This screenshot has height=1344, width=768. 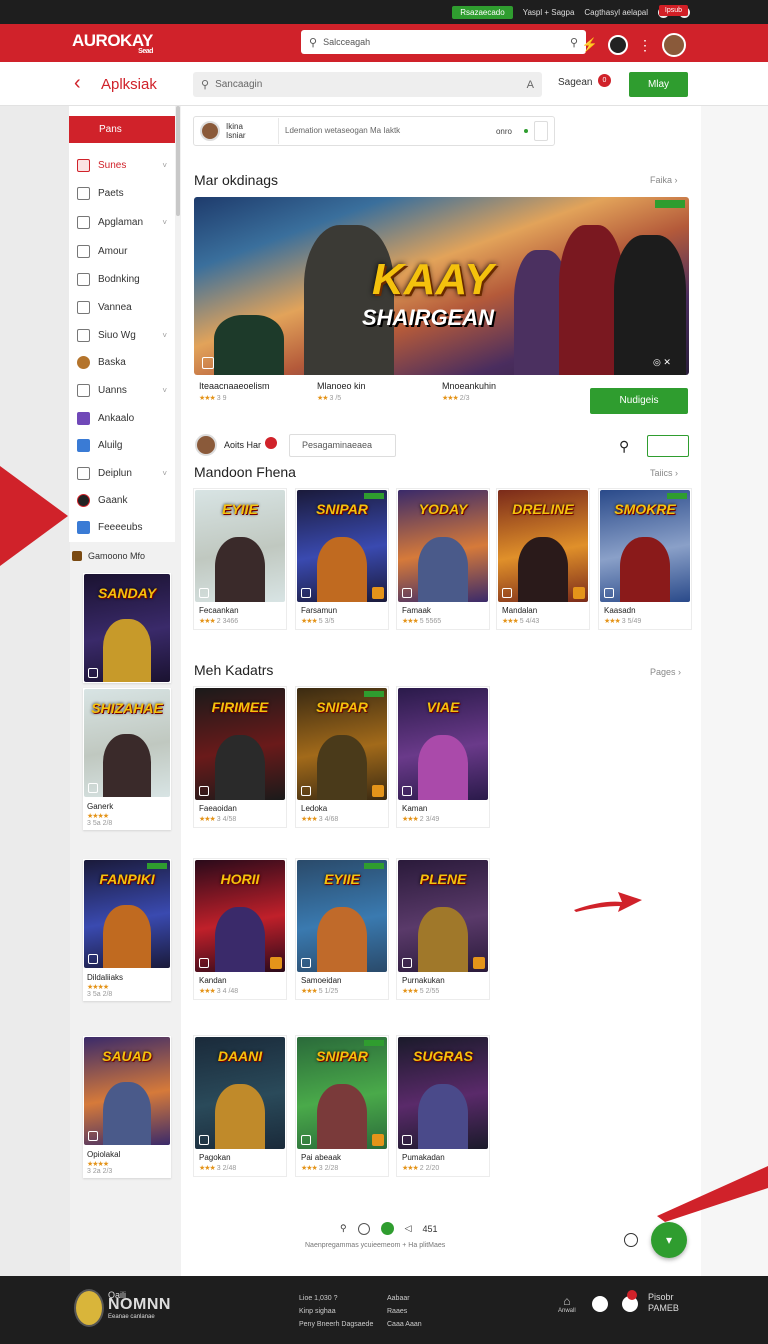 I want to click on attach-icon, so click(x=541, y=131).